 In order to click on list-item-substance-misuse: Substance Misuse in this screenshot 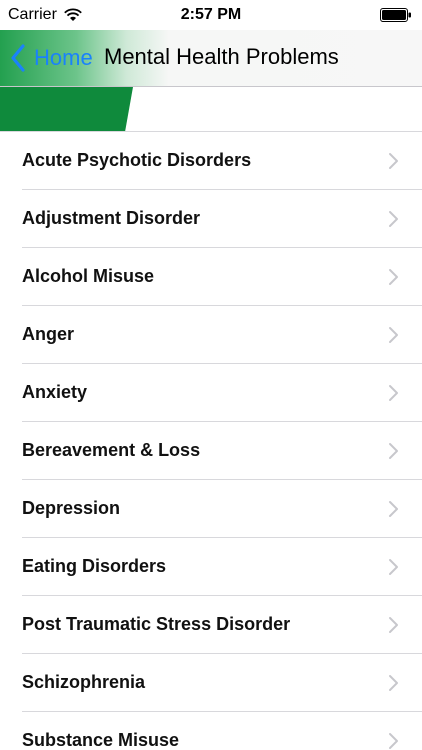, I will do `click(211, 731)`.